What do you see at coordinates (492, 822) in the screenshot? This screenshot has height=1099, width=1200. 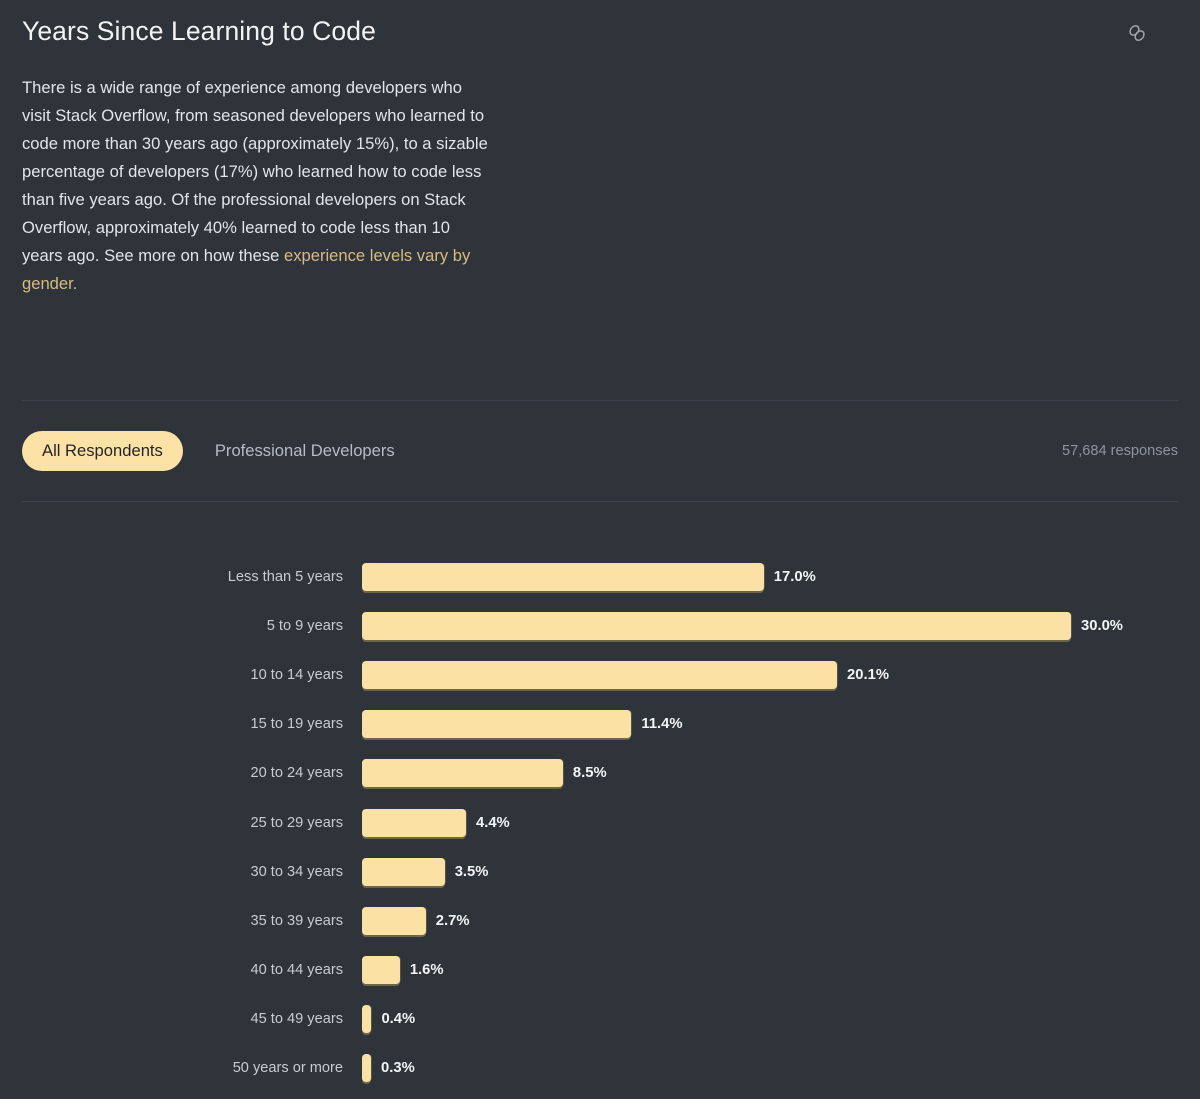 I see `bar-value-label: 4.4%` at bounding box center [492, 822].